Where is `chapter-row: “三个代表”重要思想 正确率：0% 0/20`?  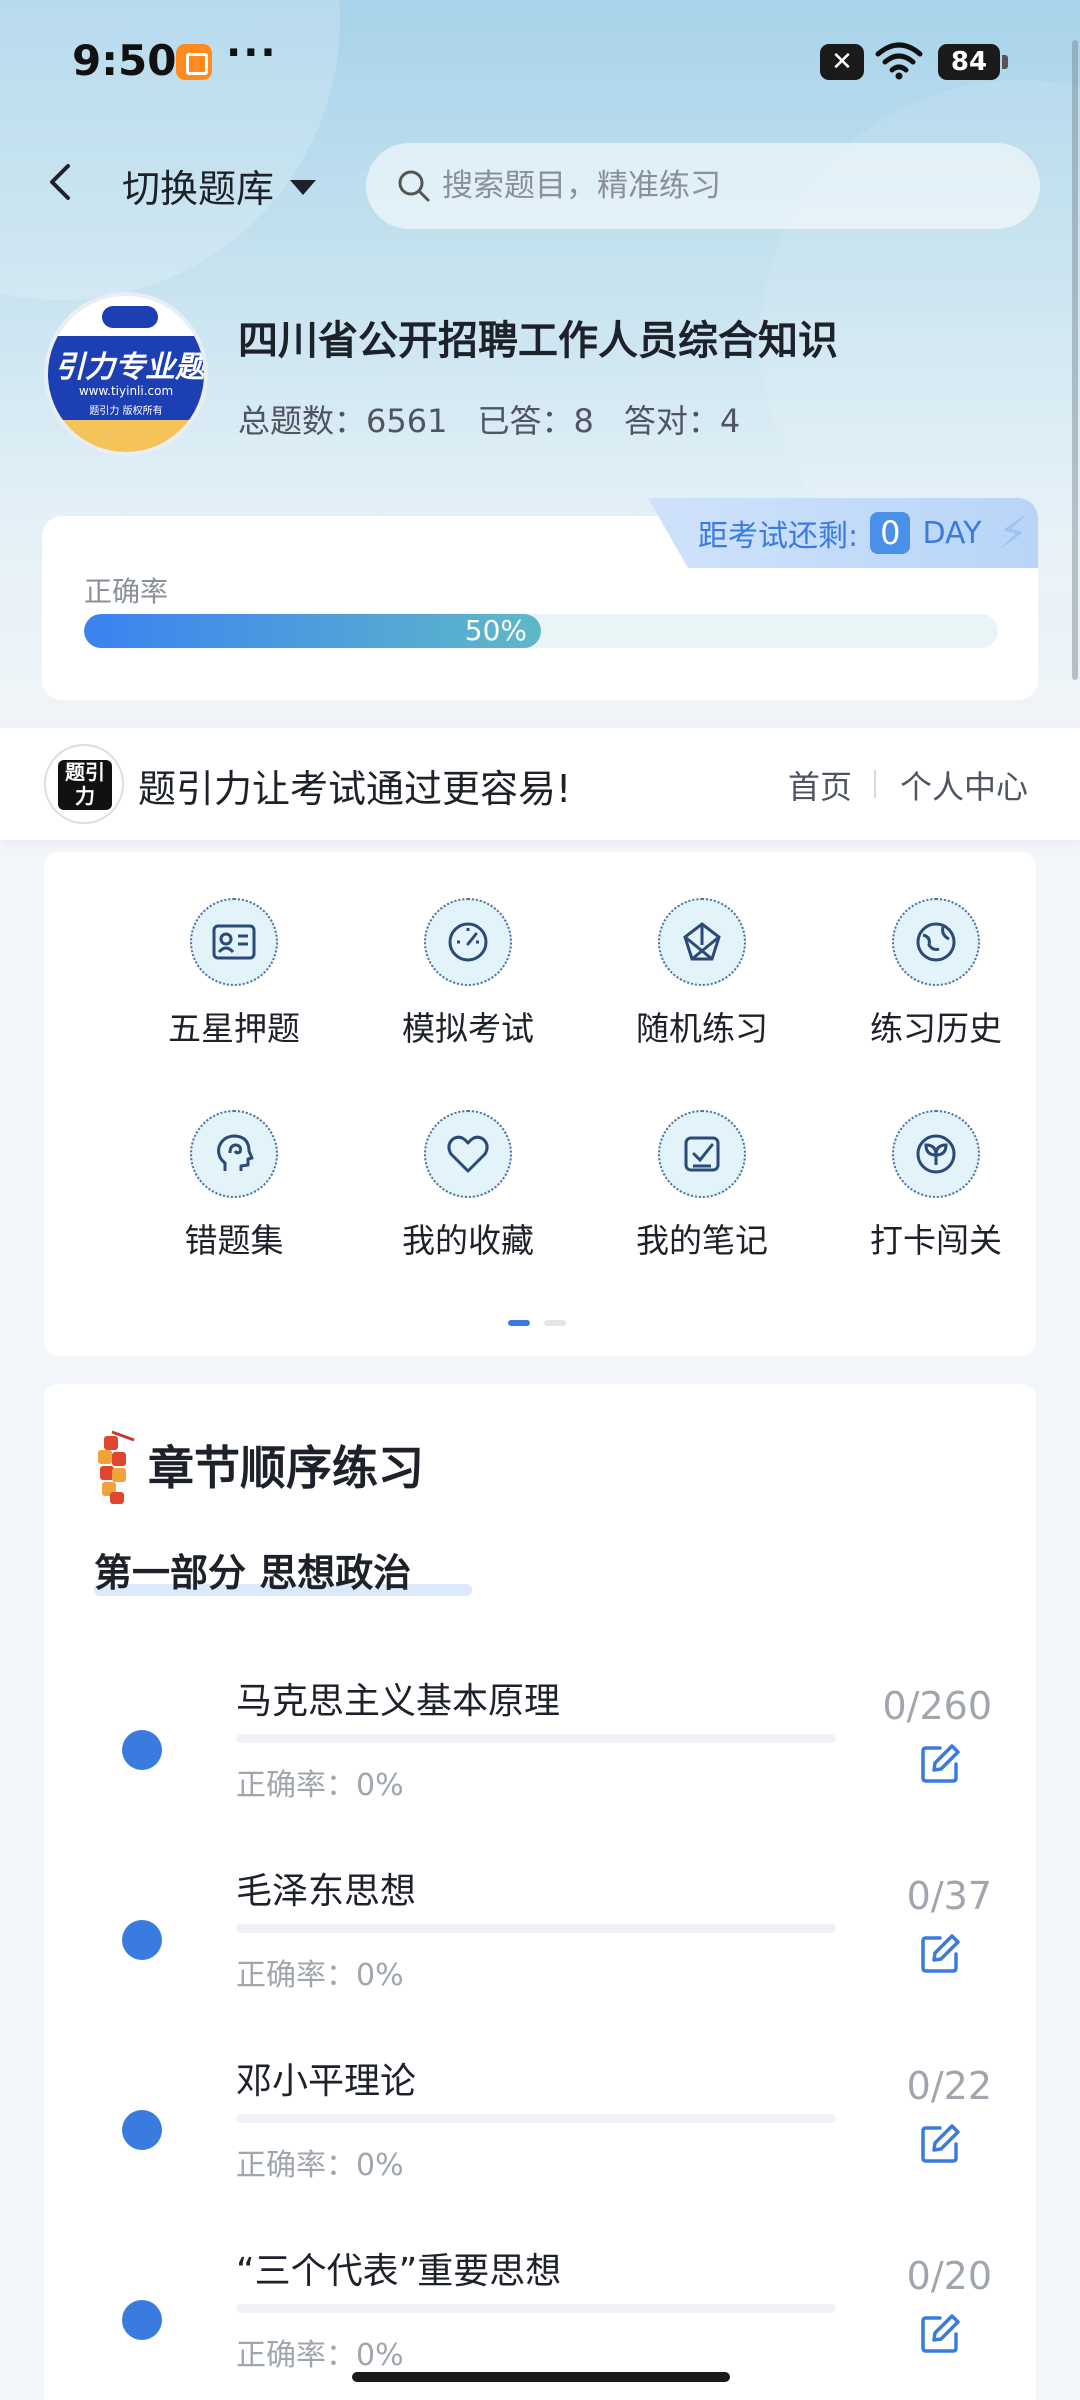 chapter-row: “三个代表”重要思想 正确率：0% 0/20 is located at coordinates (540, 2307).